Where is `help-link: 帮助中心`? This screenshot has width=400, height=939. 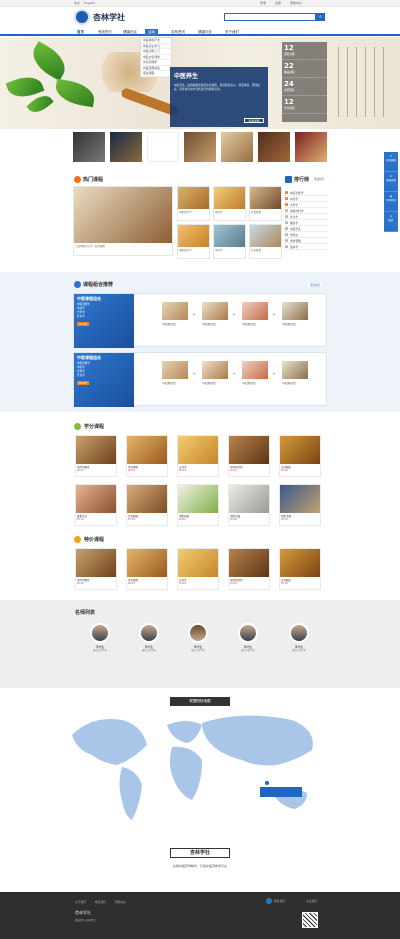
help-link: 帮助中心 is located at coordinates (296, 3).